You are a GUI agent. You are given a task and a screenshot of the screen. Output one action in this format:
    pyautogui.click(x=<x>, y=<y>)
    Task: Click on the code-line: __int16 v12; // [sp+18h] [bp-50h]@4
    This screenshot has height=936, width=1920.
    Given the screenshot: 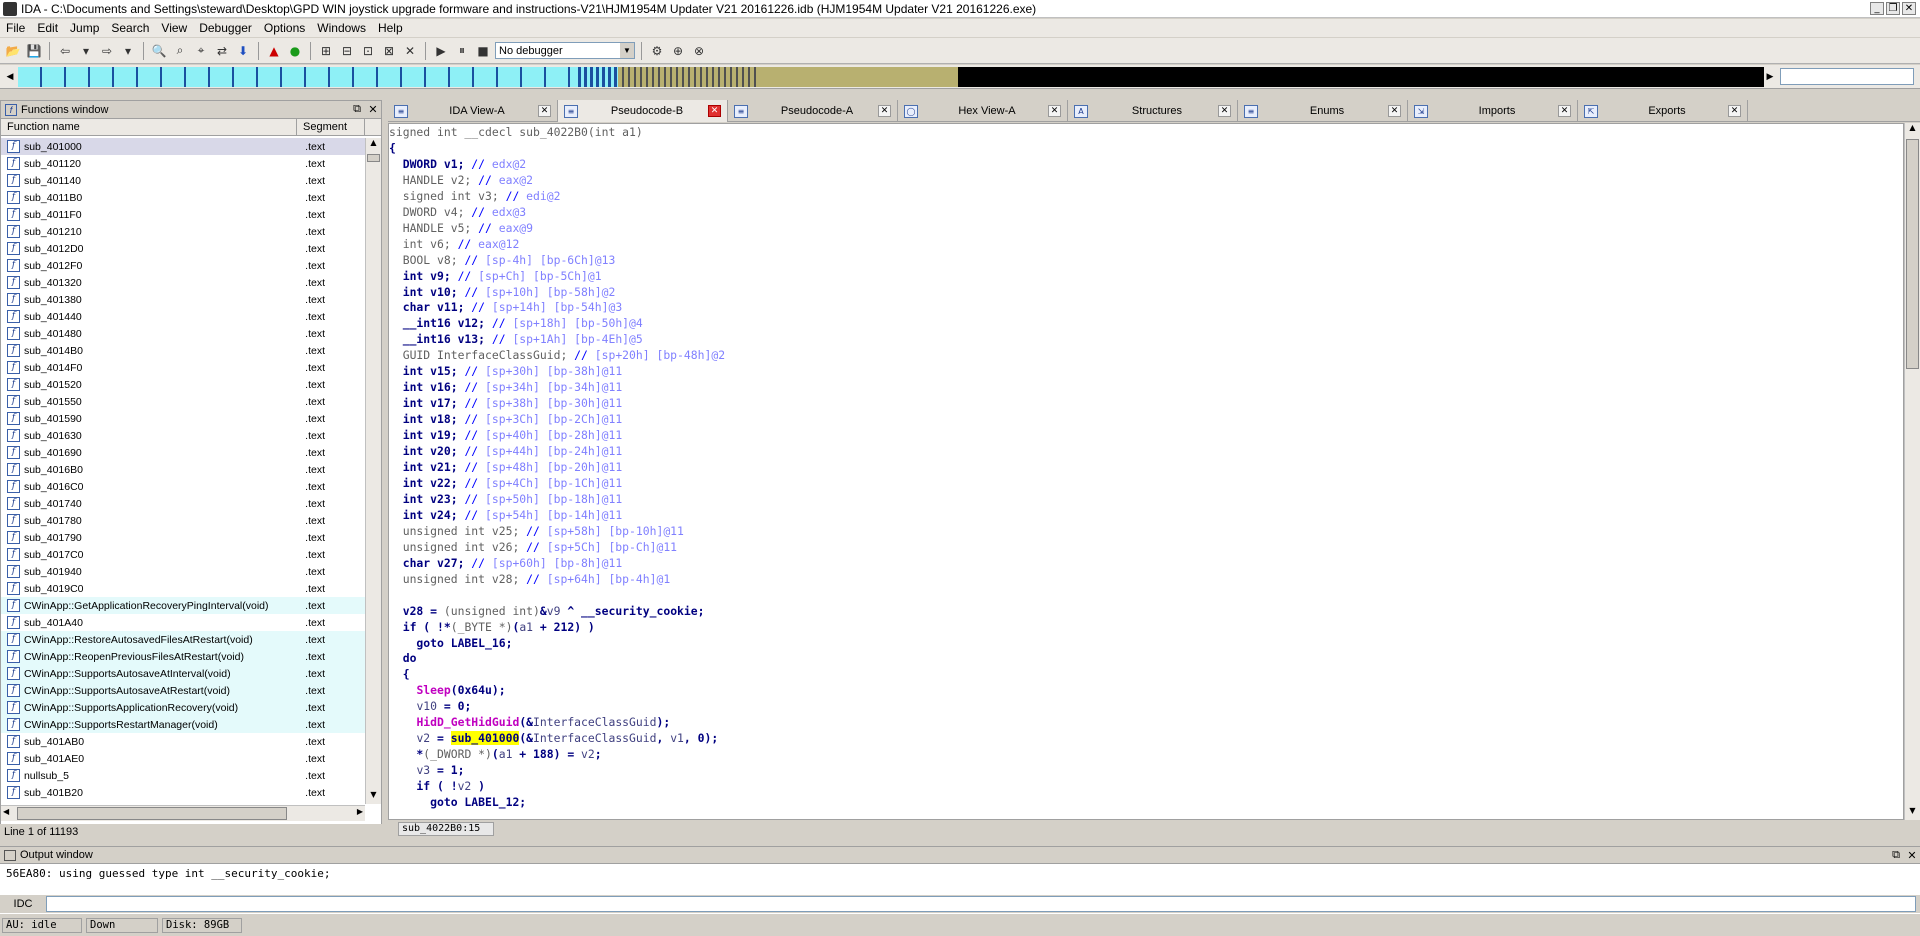 What is the action you would take?
    pyautogui.click(x=1146, y=324)
    